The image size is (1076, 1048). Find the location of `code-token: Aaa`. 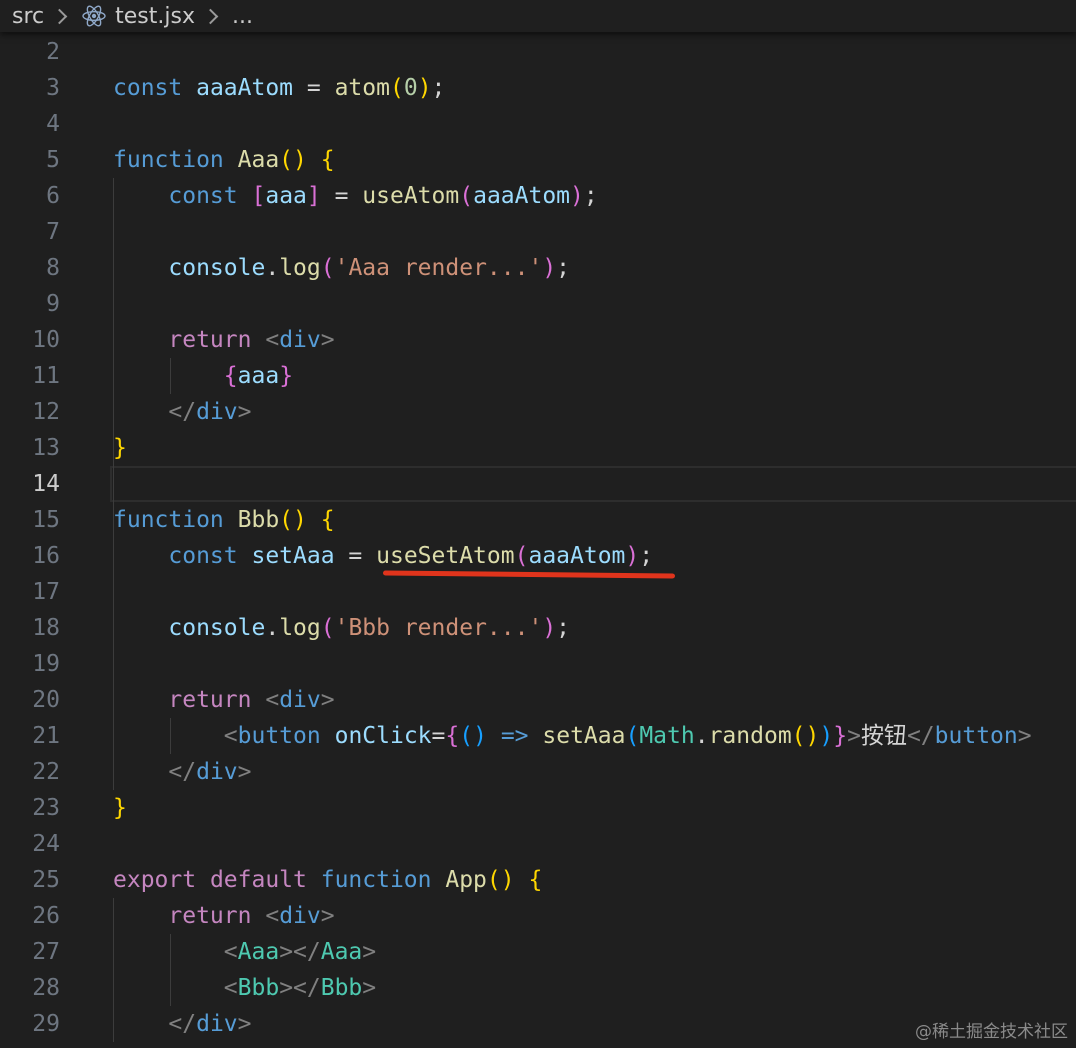

code-token: Aaa is located at coordinates (341, 952).